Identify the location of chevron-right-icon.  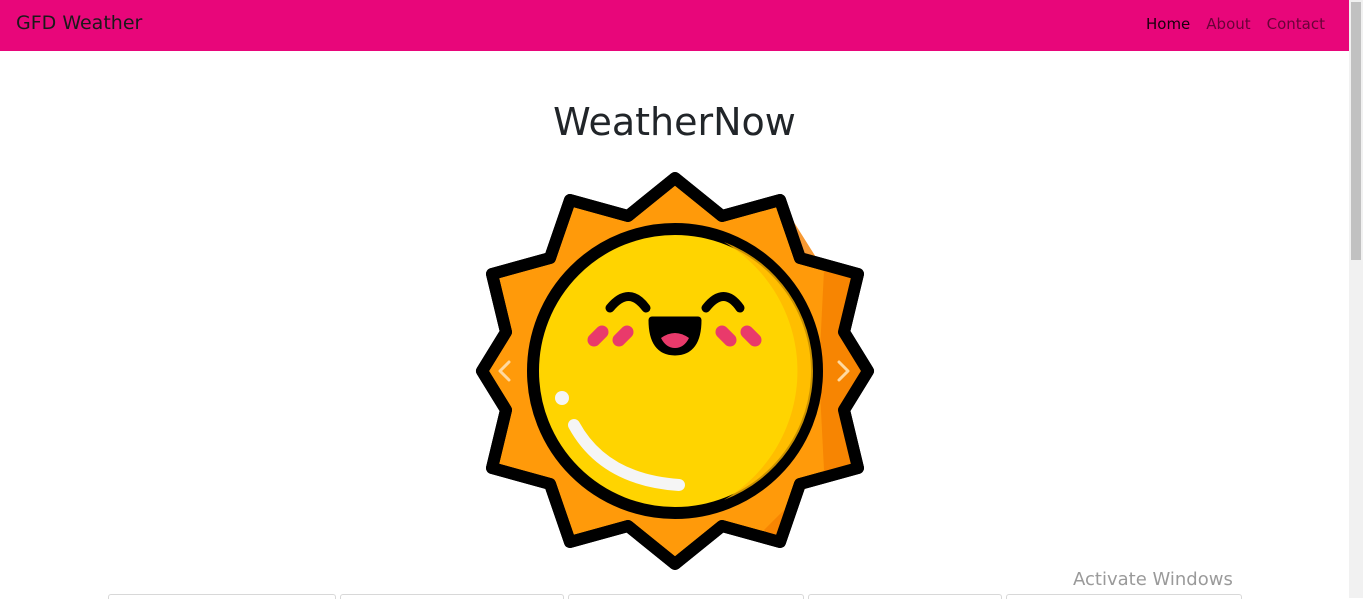
(843, 371).